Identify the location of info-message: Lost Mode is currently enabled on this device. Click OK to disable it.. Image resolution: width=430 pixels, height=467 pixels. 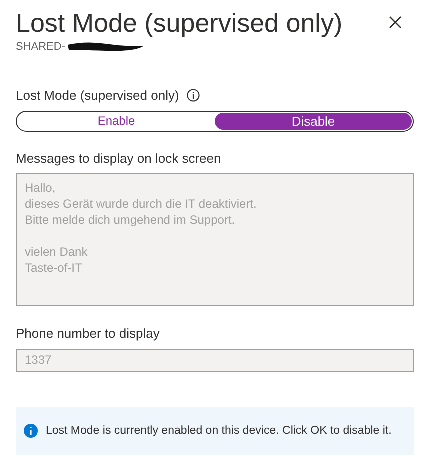
(219, 431).